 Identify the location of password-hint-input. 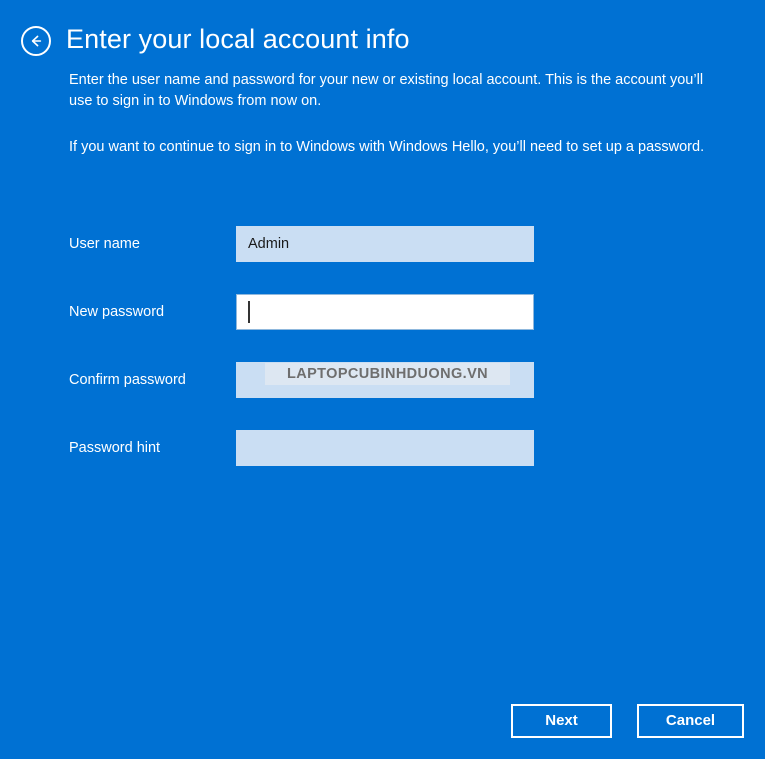
(385, 448).